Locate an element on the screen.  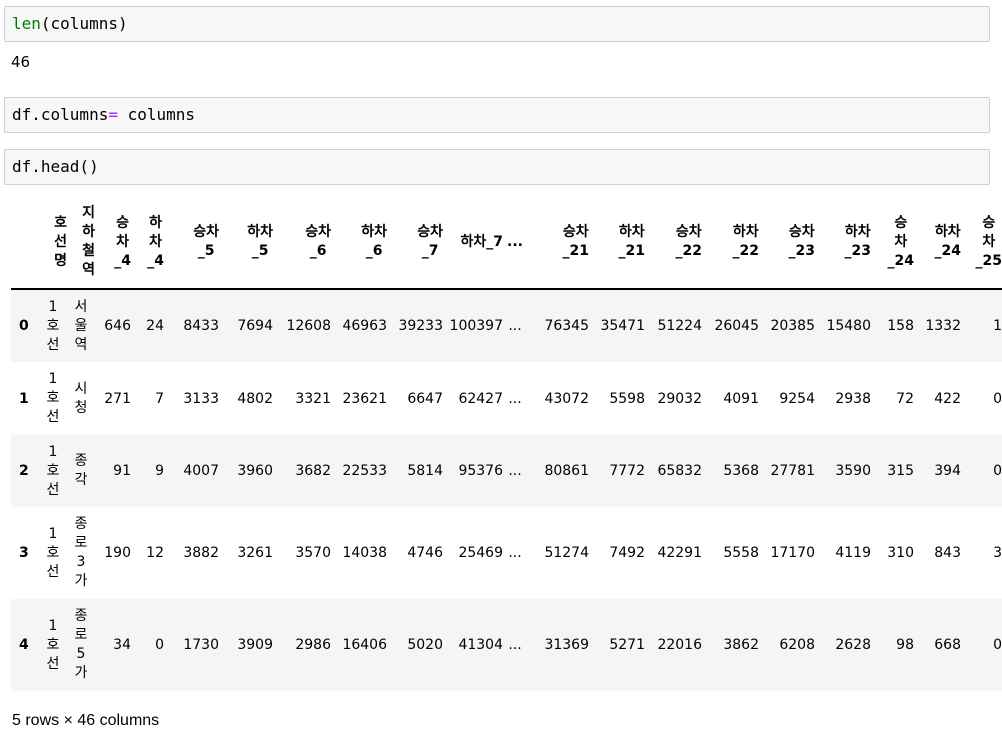
table-cell: 72 is located at coordinates (905, 398).